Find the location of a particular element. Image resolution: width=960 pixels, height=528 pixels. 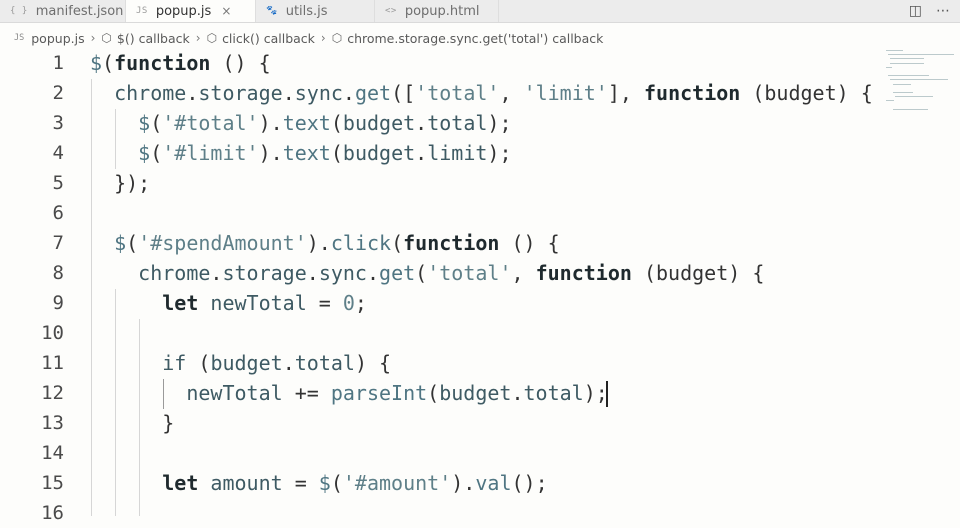

tab-manifest-json: { } manifest.json is located at coordinates (63, 11).